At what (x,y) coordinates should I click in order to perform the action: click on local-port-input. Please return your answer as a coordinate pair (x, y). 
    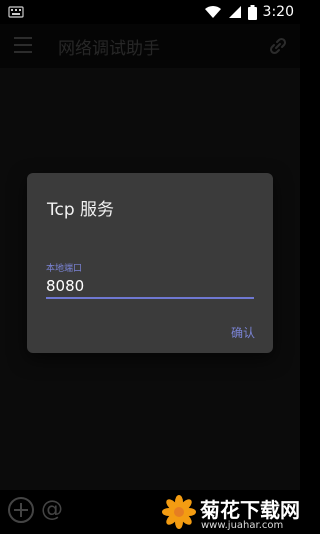
    Looking at the image, I should click on (150, 287).